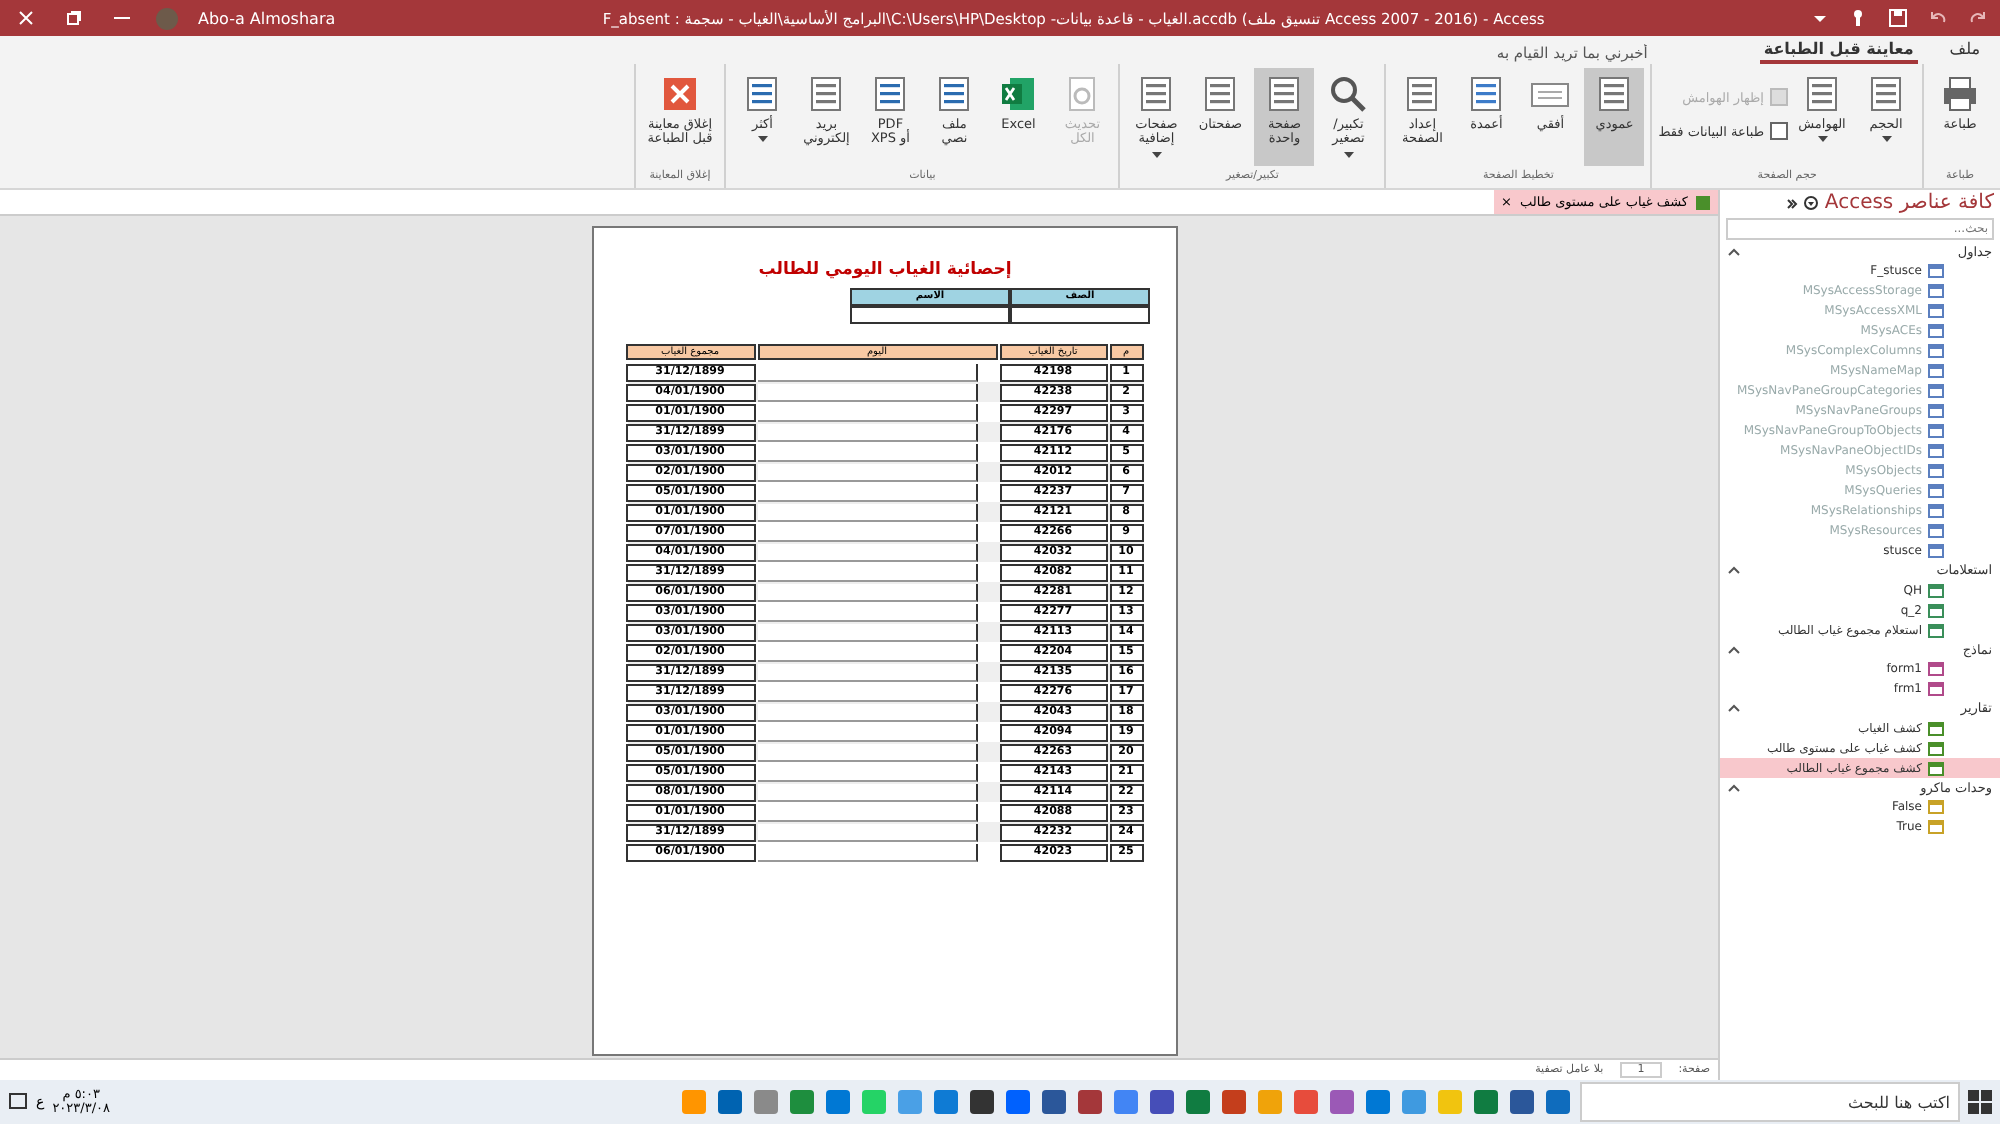  What do you see at coordinates (1820, 18) in the screenshot?
I see `customize-caret-icon` at bounding box center [1820, 18].